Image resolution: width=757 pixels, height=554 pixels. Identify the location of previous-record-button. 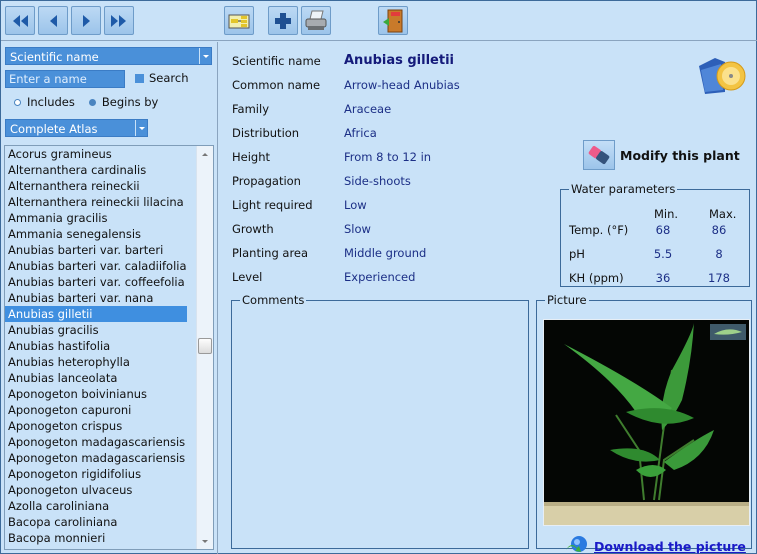
(53, 20).